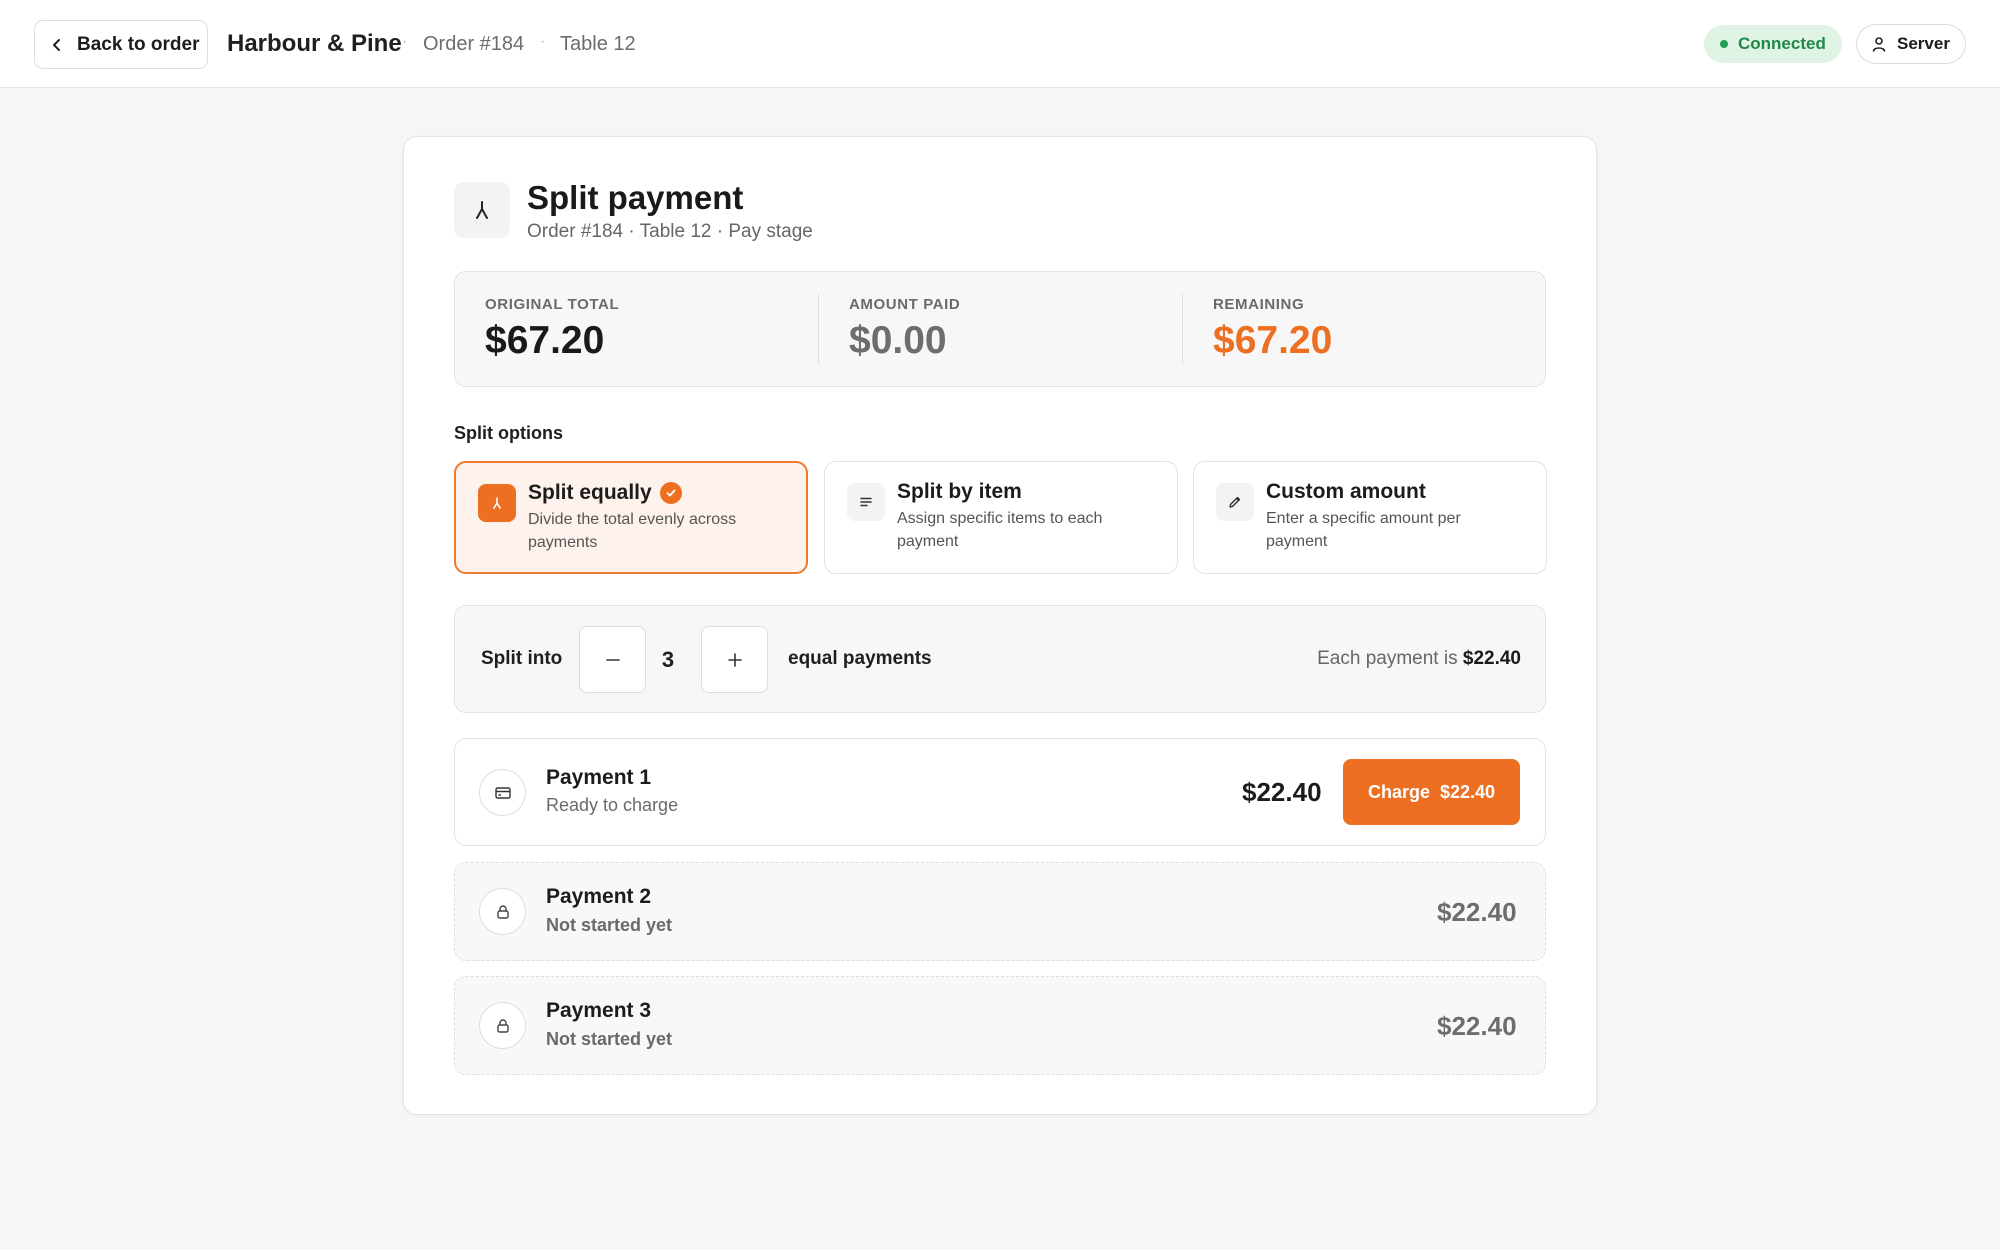 The height and width of the screenshot is (1250, 2000). I want to click on decrease-split-button, so click(612, 659).